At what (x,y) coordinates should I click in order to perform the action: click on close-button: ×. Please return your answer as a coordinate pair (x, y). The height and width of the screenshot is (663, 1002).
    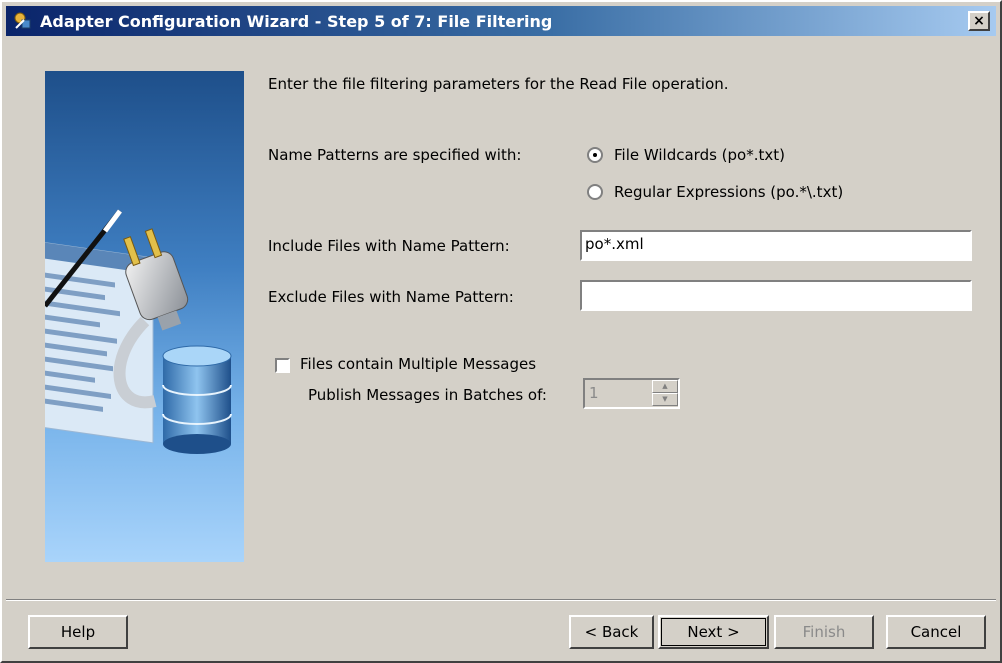
    Looking at the image, I should click on (979, 21).